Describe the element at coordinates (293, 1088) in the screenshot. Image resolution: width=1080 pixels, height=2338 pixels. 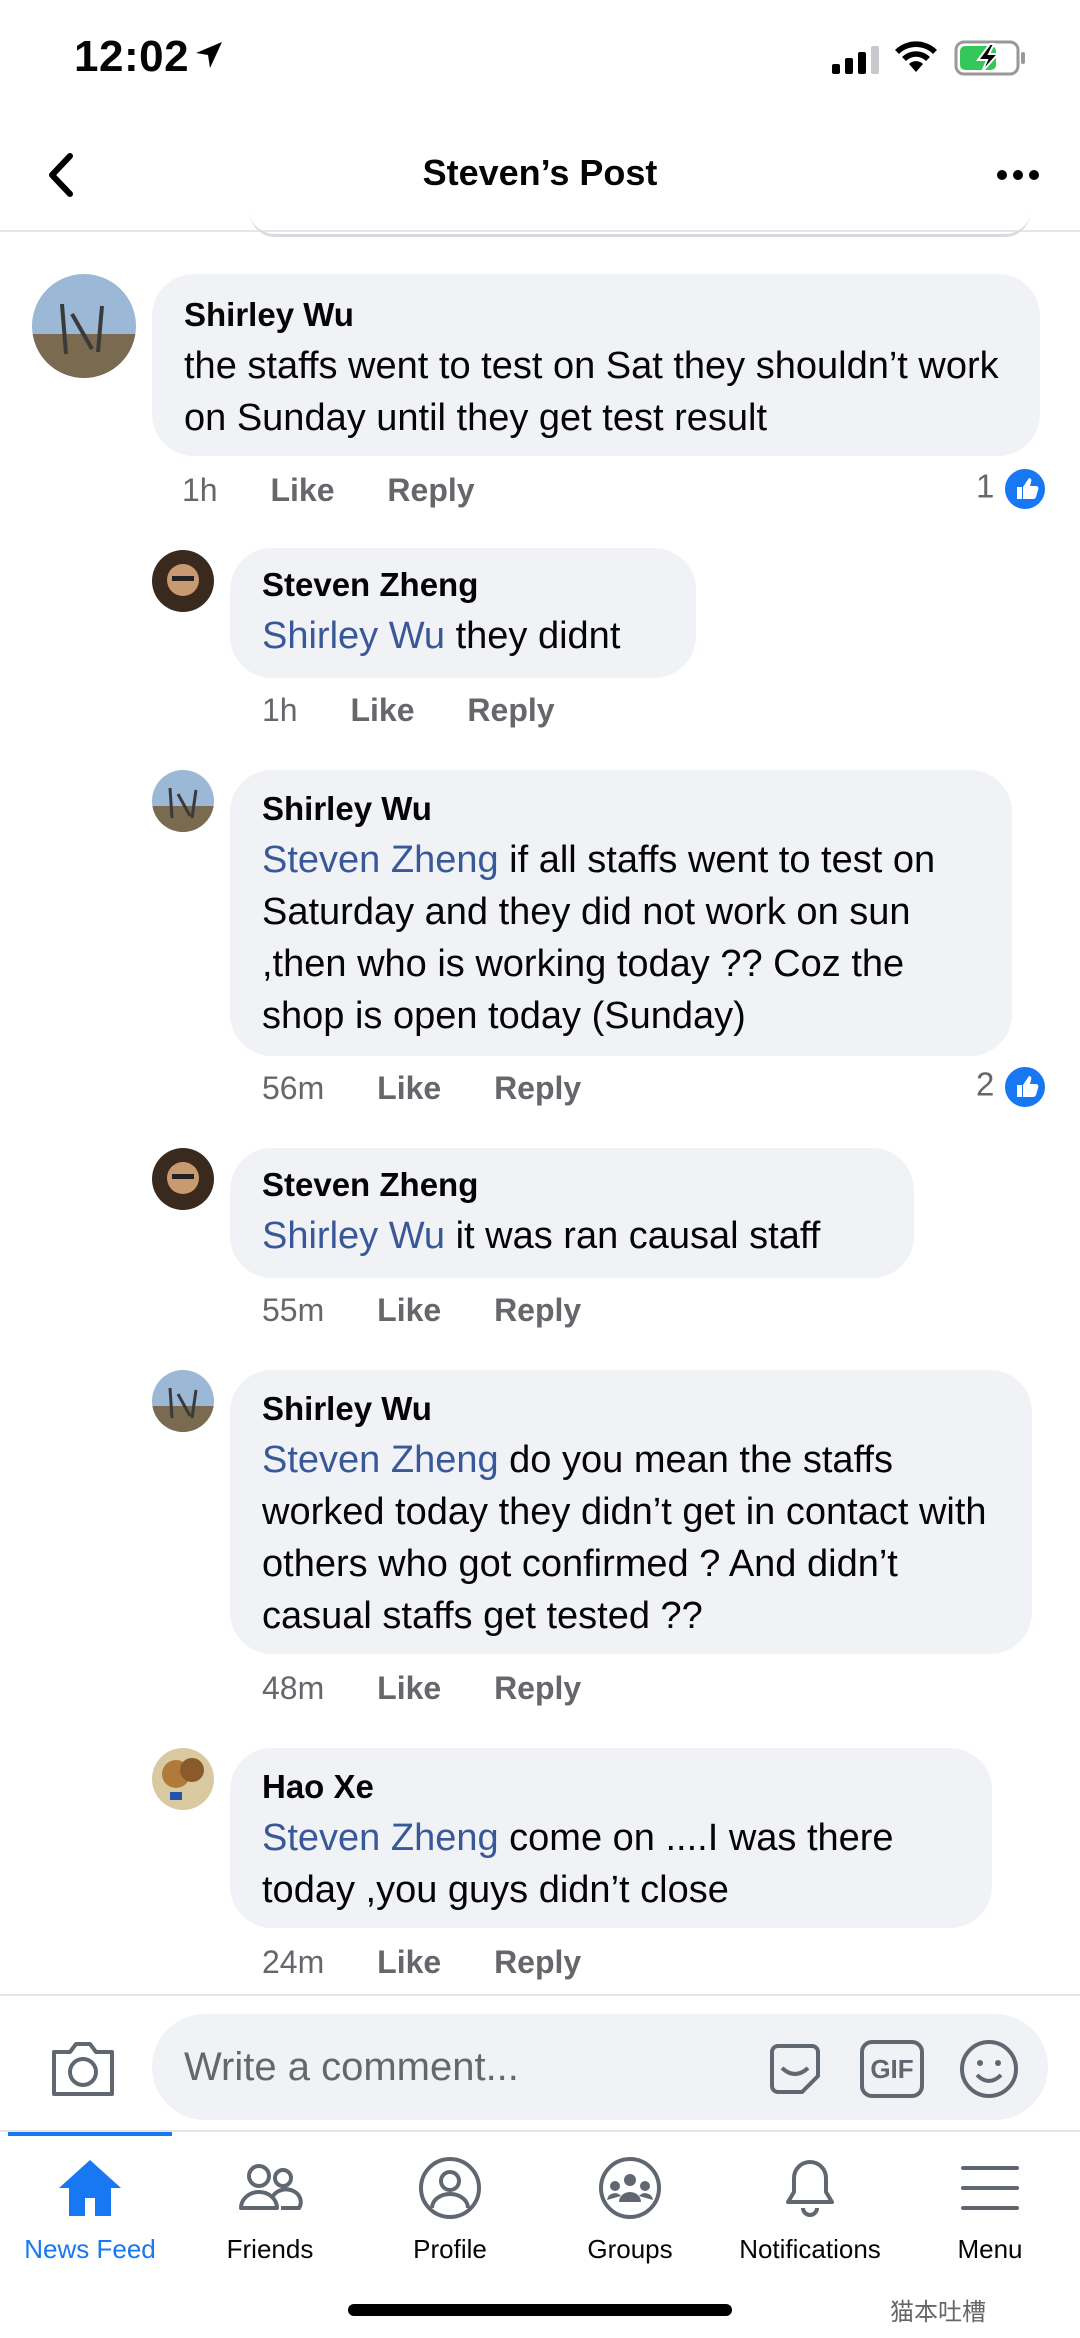
I see `comment-time: 56m` at that location.